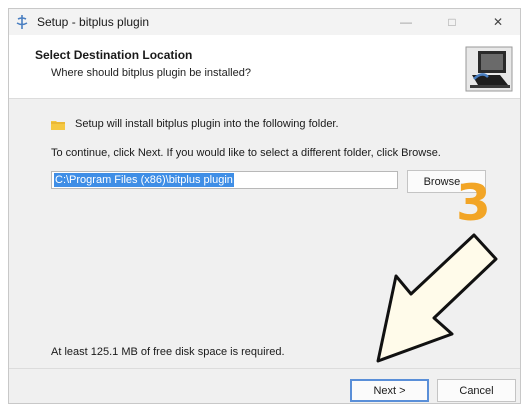 The height and width of the screenshot is (407, 524). I want to click on close-button: ✕, so click(497, 22).